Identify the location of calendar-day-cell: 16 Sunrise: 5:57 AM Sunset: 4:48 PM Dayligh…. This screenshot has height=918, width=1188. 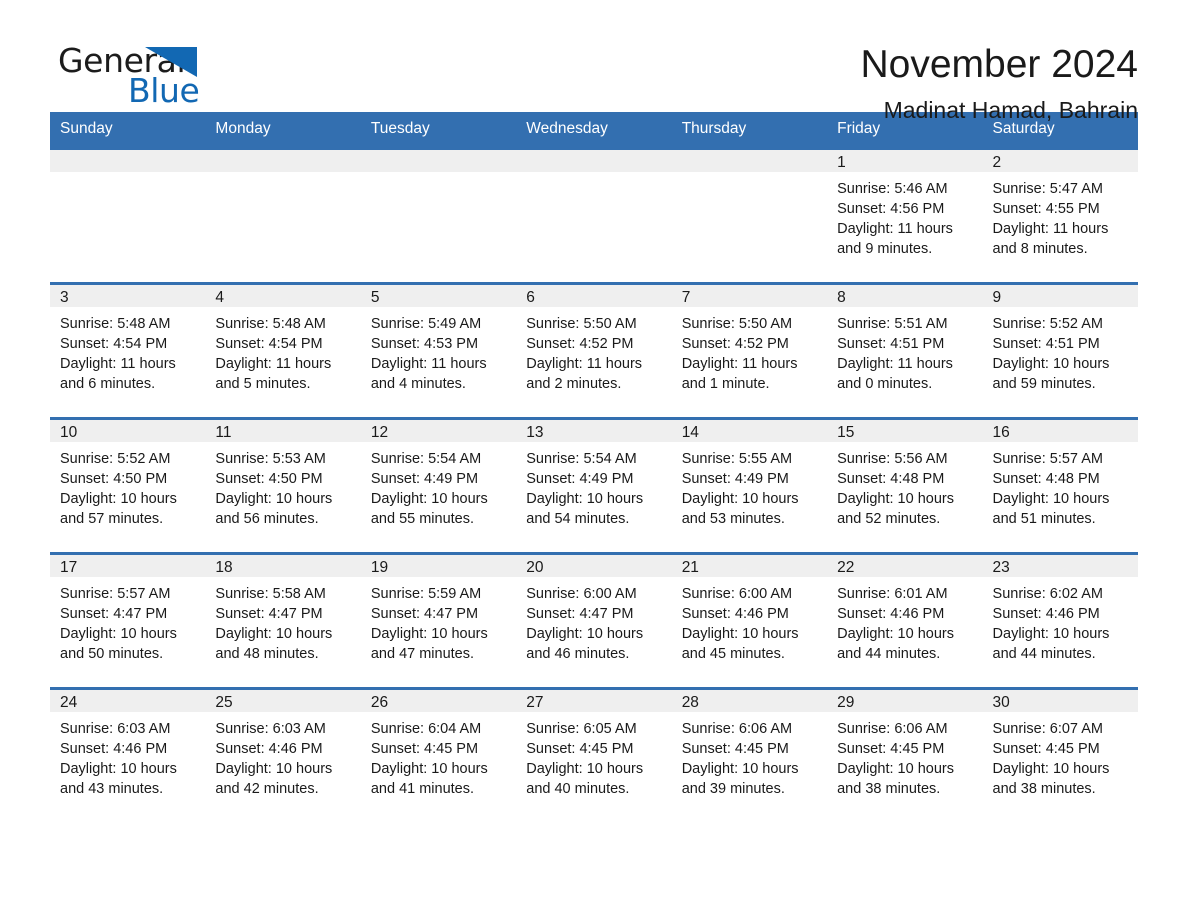
(1060, 484).